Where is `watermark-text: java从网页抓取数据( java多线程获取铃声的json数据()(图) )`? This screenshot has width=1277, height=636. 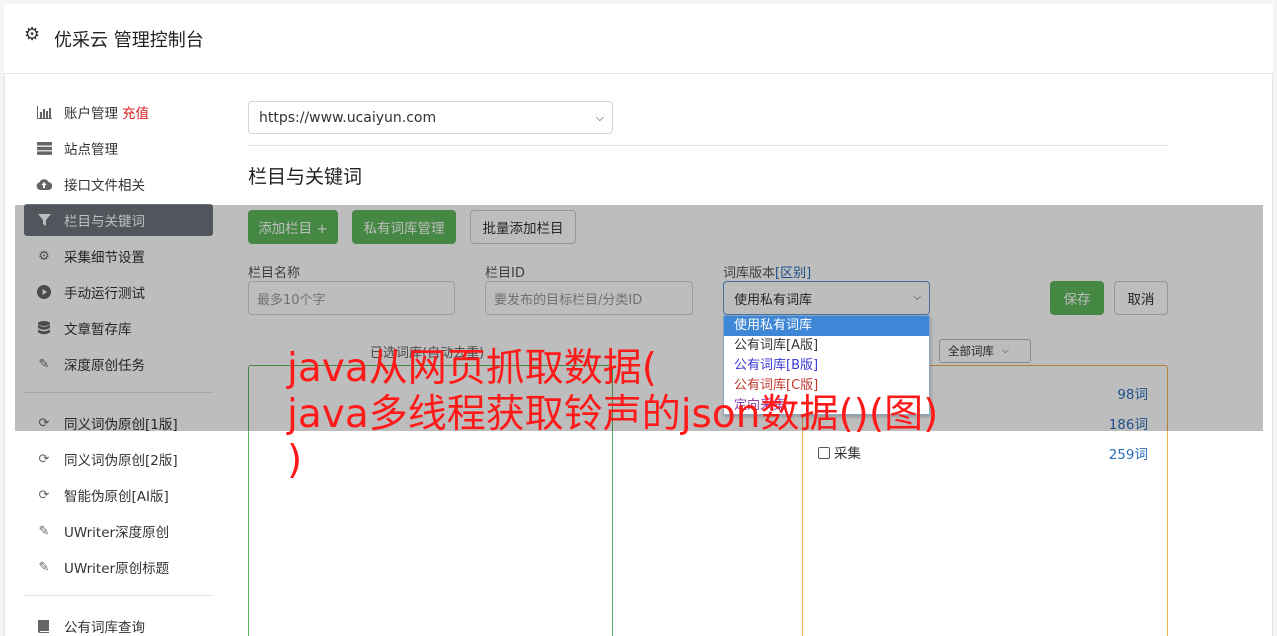 watermark-text: java从网页抓取数据( java多线程获取铃声的json数据()(图) ) is located at coordinates (647, 415).